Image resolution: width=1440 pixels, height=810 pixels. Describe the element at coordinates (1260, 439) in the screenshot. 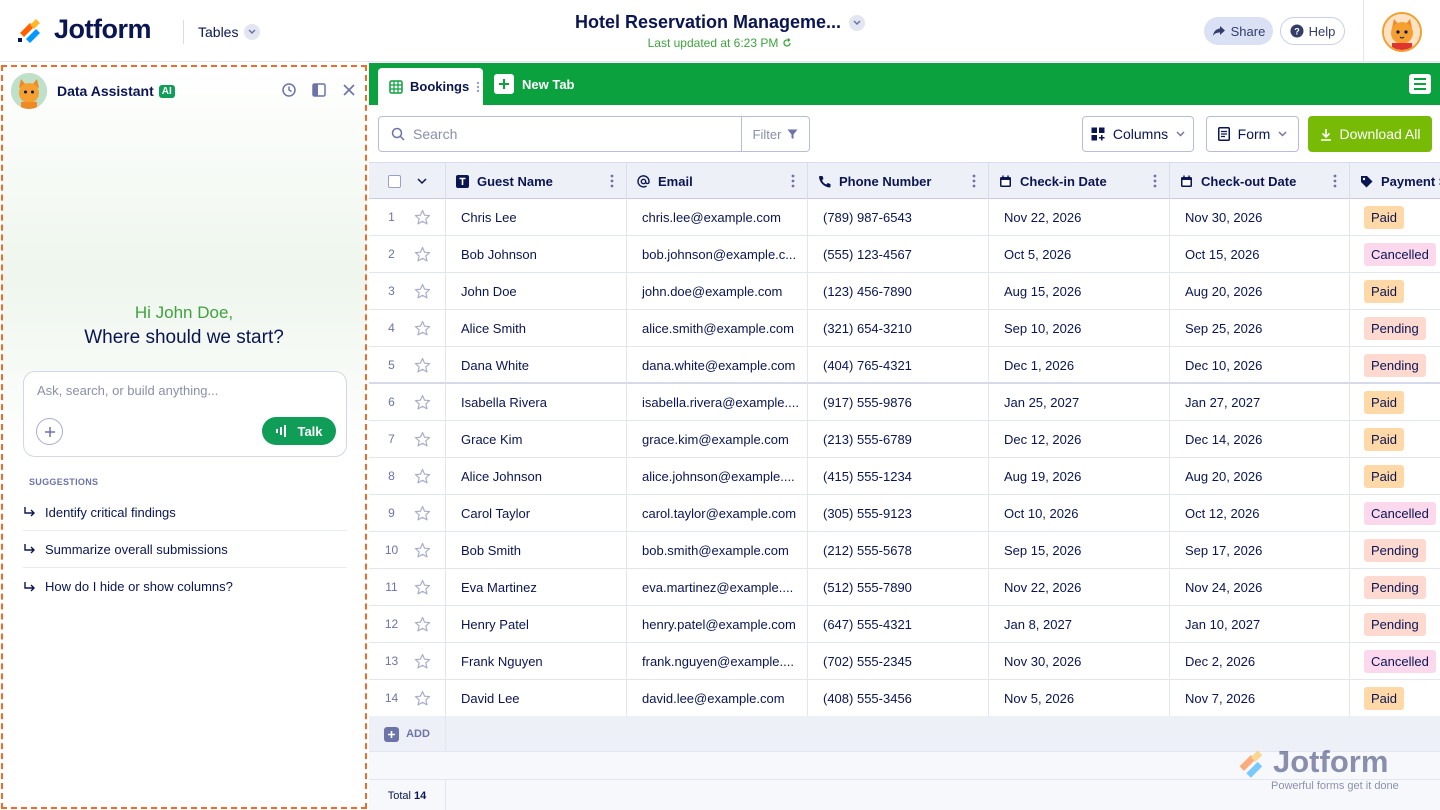

I see `cell-checkout: Dec 14, 2026` at that location.